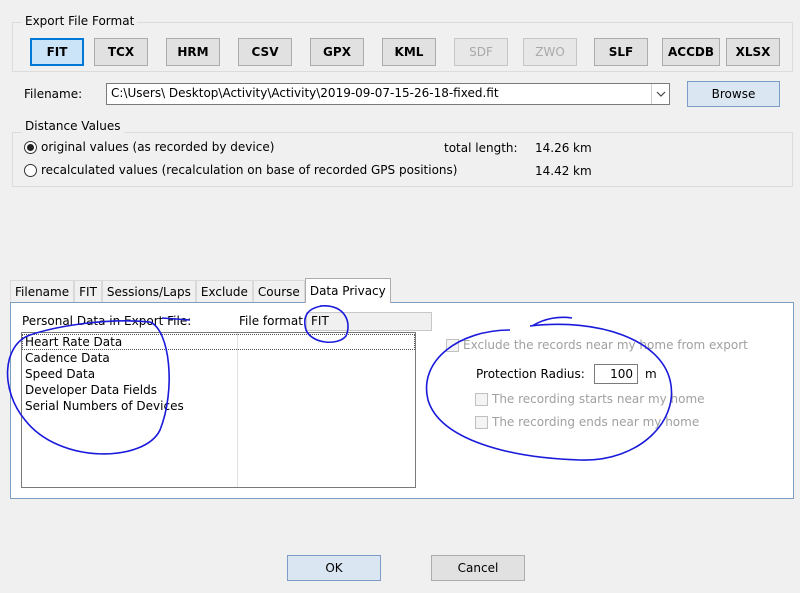 The image size is (800, 593). I want to click on filename-label: Filename:, so click(53, 94).